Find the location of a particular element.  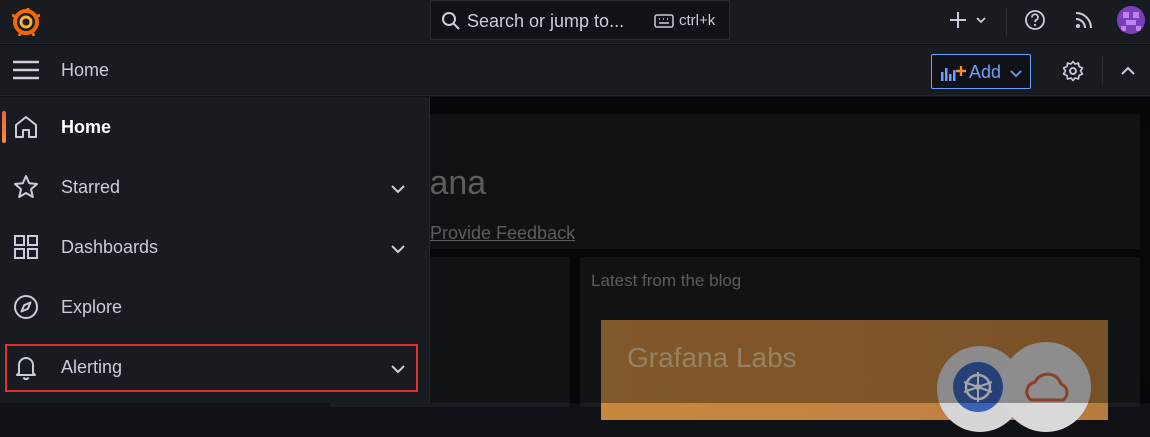

sidebar-item-home: Home is located at coordinates (215, 127).